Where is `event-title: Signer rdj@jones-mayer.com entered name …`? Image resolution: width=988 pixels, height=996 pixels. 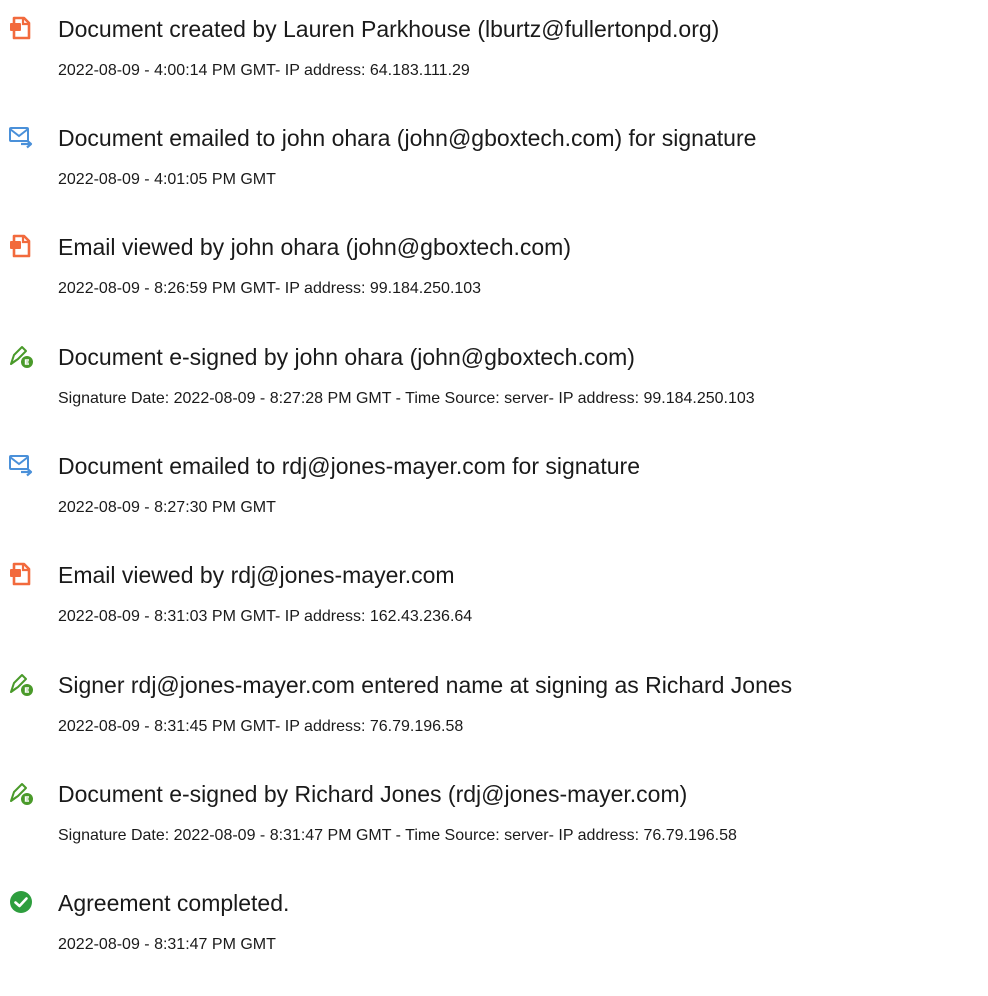 event-title: Signer rdj@jones-mayer.com entered name … is located at coordinates (425, 685).